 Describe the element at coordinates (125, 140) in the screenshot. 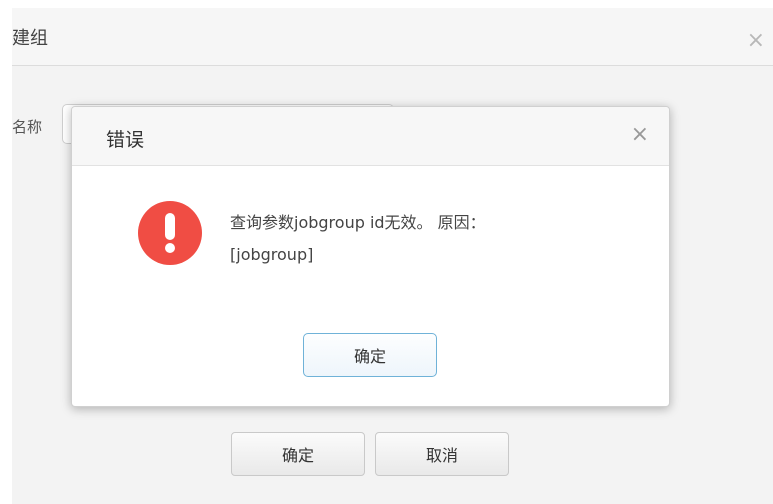

I see `error-dialog-title: 错误` at that location.